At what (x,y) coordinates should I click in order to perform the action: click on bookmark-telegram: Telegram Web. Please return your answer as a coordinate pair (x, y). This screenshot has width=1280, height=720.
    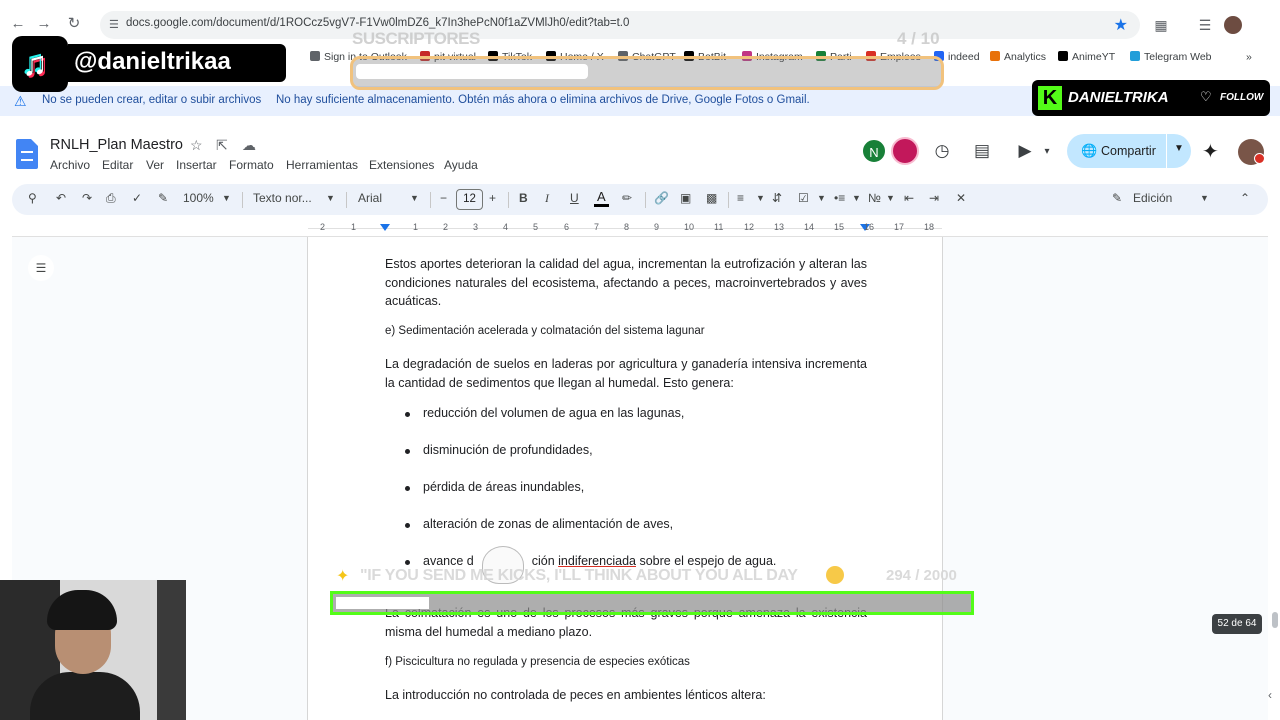
    Looking at the image, I should click on (1171, 57).